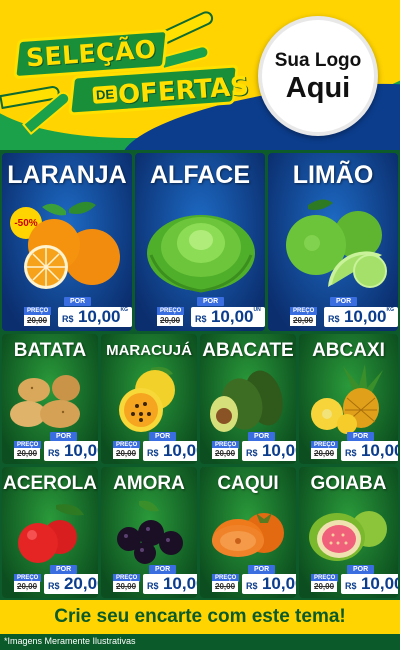 Image resolution: width=400 pixels, height=650 pixels. I want to click on product-card: ACEROLA POR PREÇO 20,00 R$ 20,00, so click(50, 532).